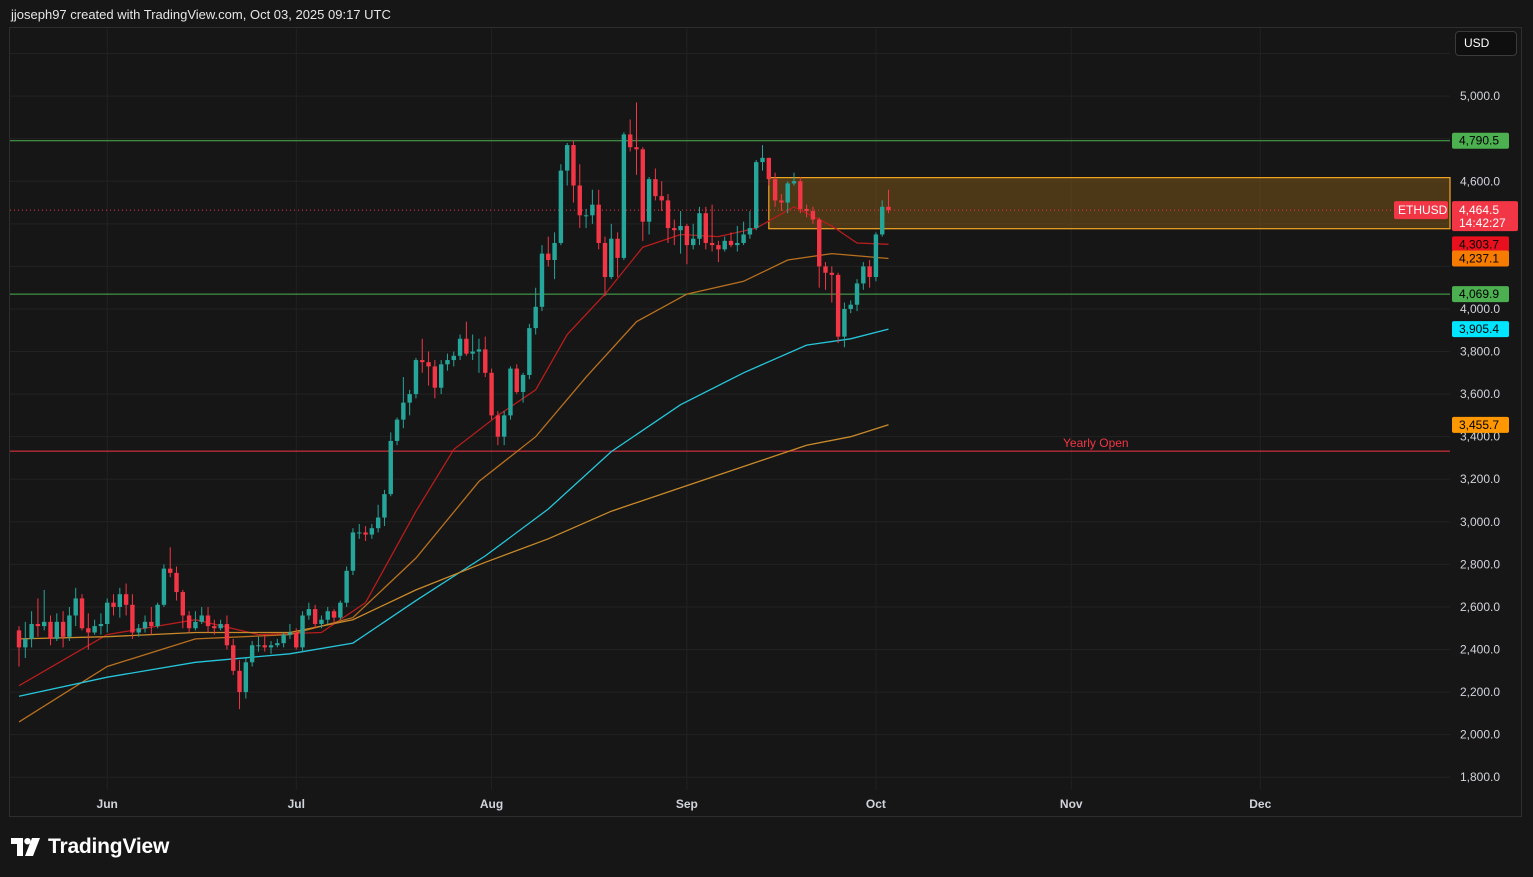 The width and height of the screenshot is (1533, 877). Describe the element at coordinates (1480, 522) in the screenshot. I see `price-tick-label: 3,000.0` at that location.